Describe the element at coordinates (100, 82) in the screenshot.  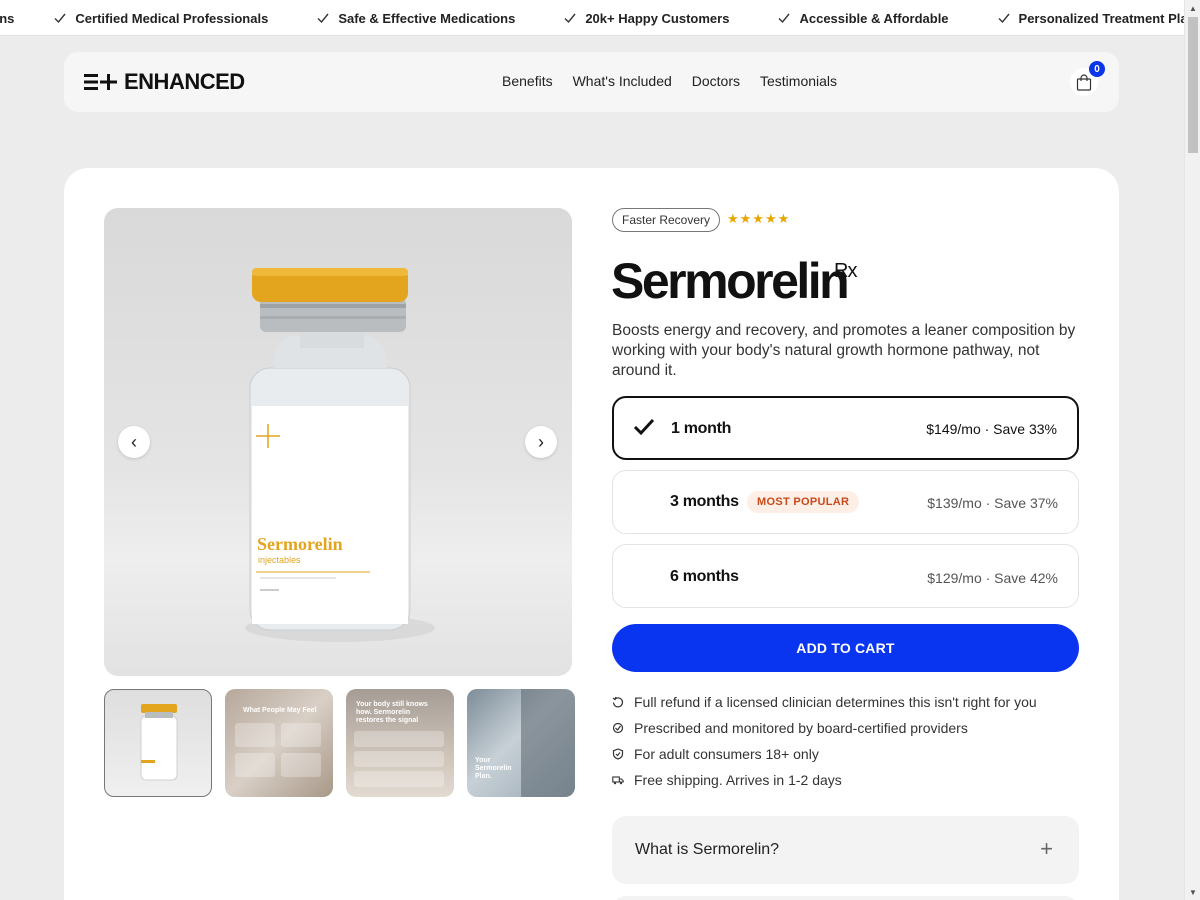
I see `logo-mark-icon` at that location.